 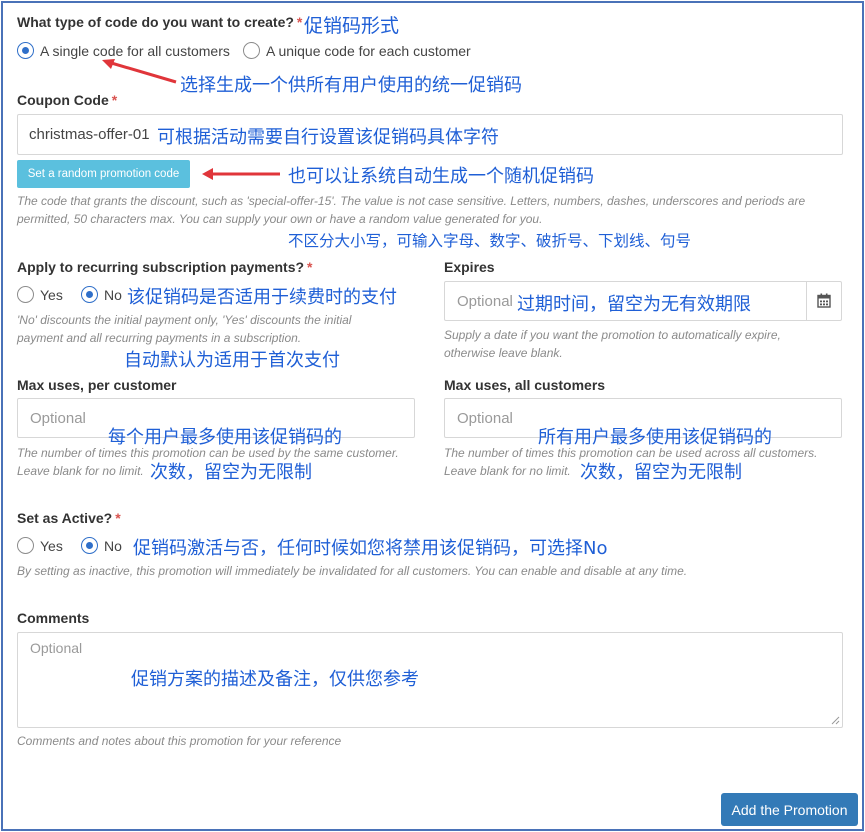 I want to click on coupon-code-value: christmas-offer-01, so click(x=89, y=134).